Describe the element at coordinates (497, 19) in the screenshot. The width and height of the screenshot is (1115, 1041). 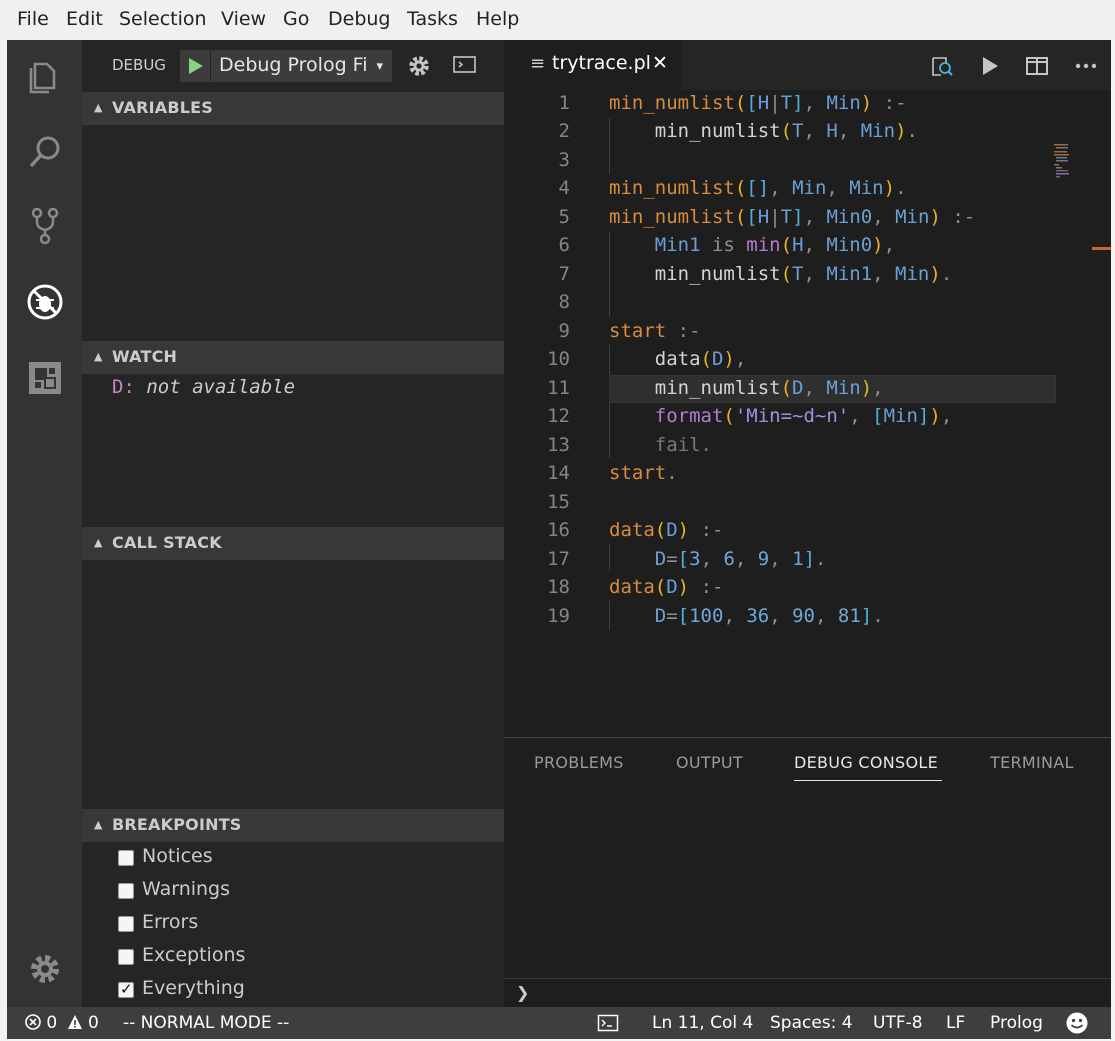
I see `menu-help: Help` at that location.